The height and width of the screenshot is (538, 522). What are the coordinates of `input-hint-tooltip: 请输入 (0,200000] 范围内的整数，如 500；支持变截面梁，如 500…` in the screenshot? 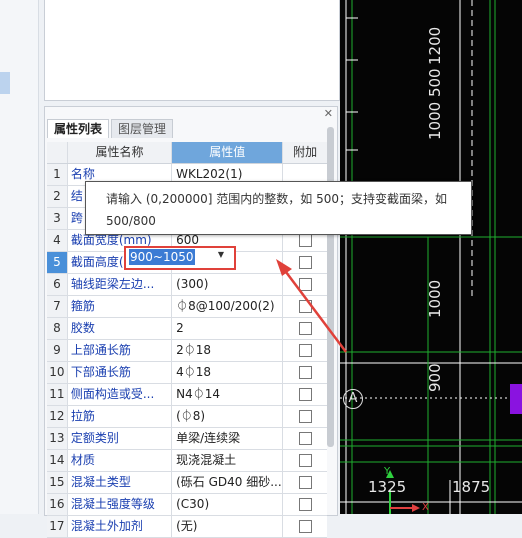 It's located at (278, 208).